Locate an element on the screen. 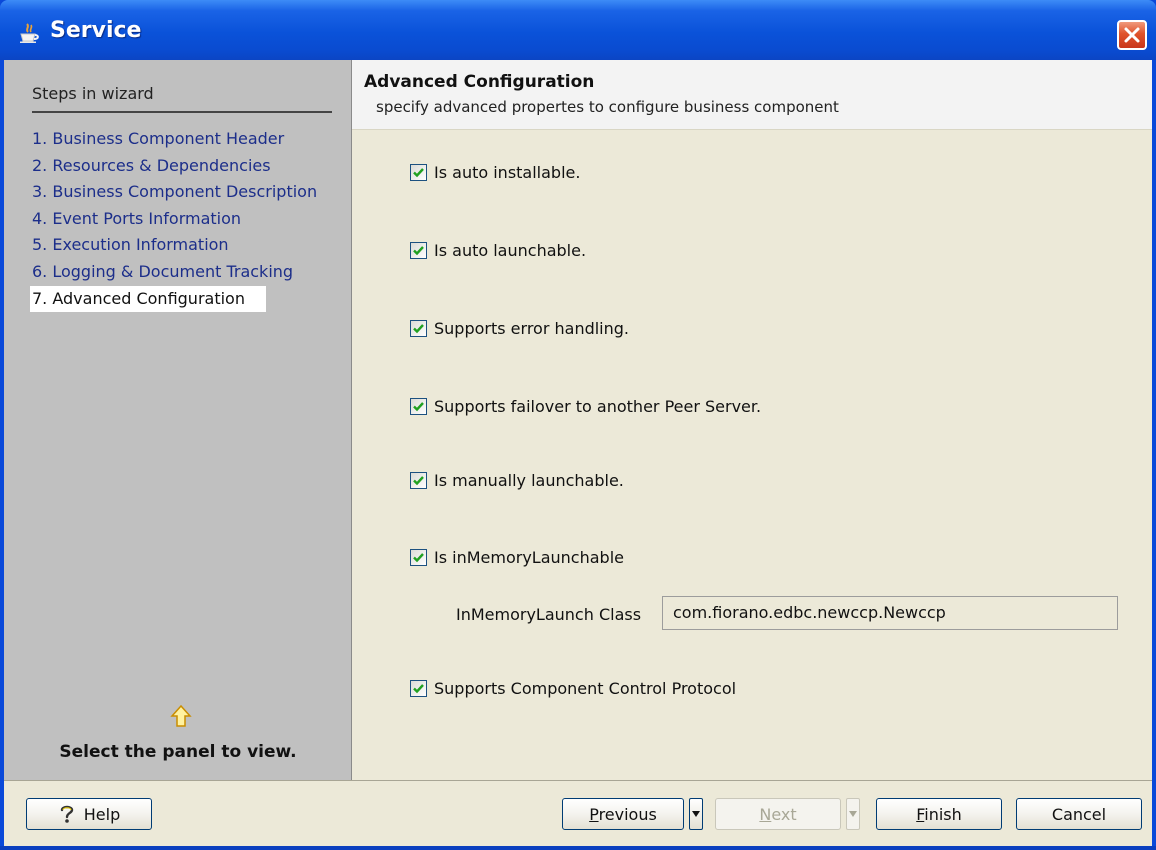 The width and height of the screenshot is (1156, 850). previous-mnemonic: P is located at coordinates (594, 814).